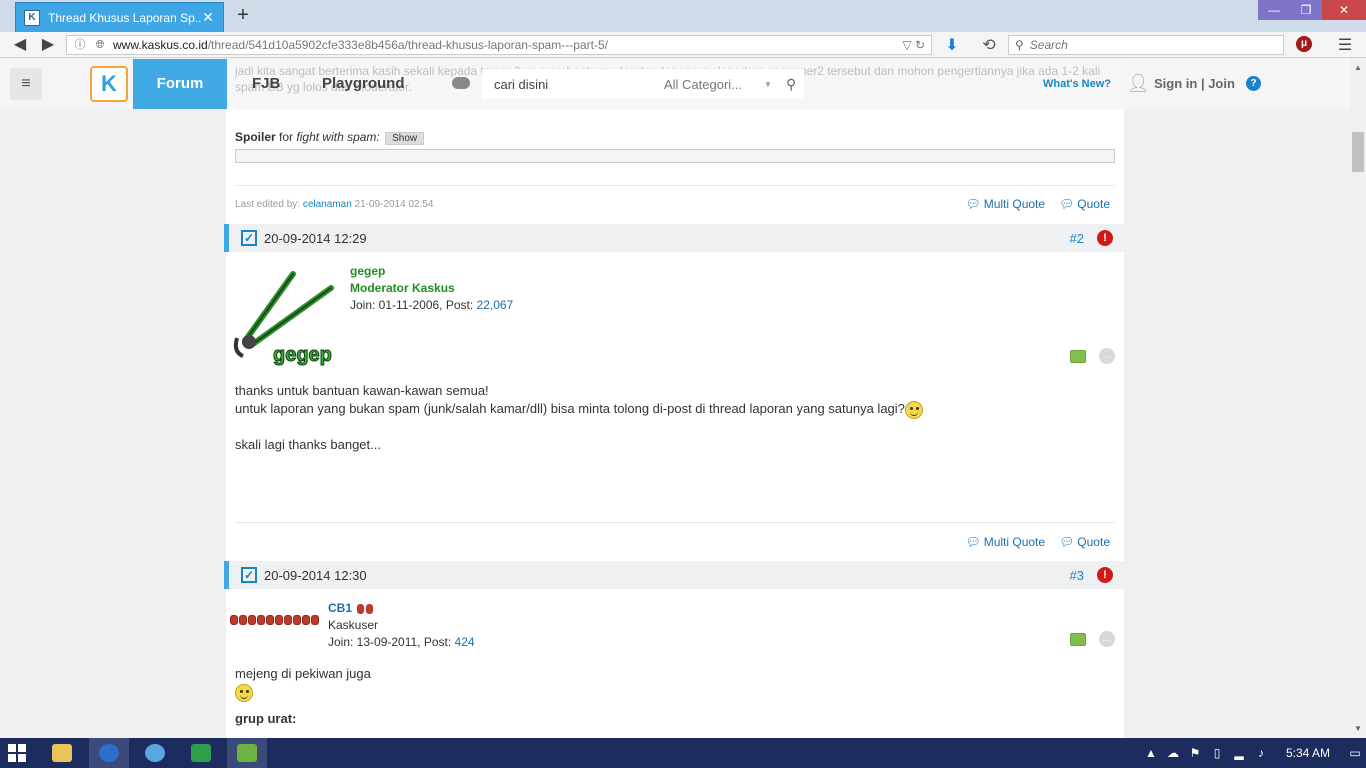 Image resolution: width=1366 pixels, height=768 pixels. Describe the element at coordinates (432, 305) in the screenshot. I see `join-info: Join: 01-11-2006, Post: 22,067` at that location.